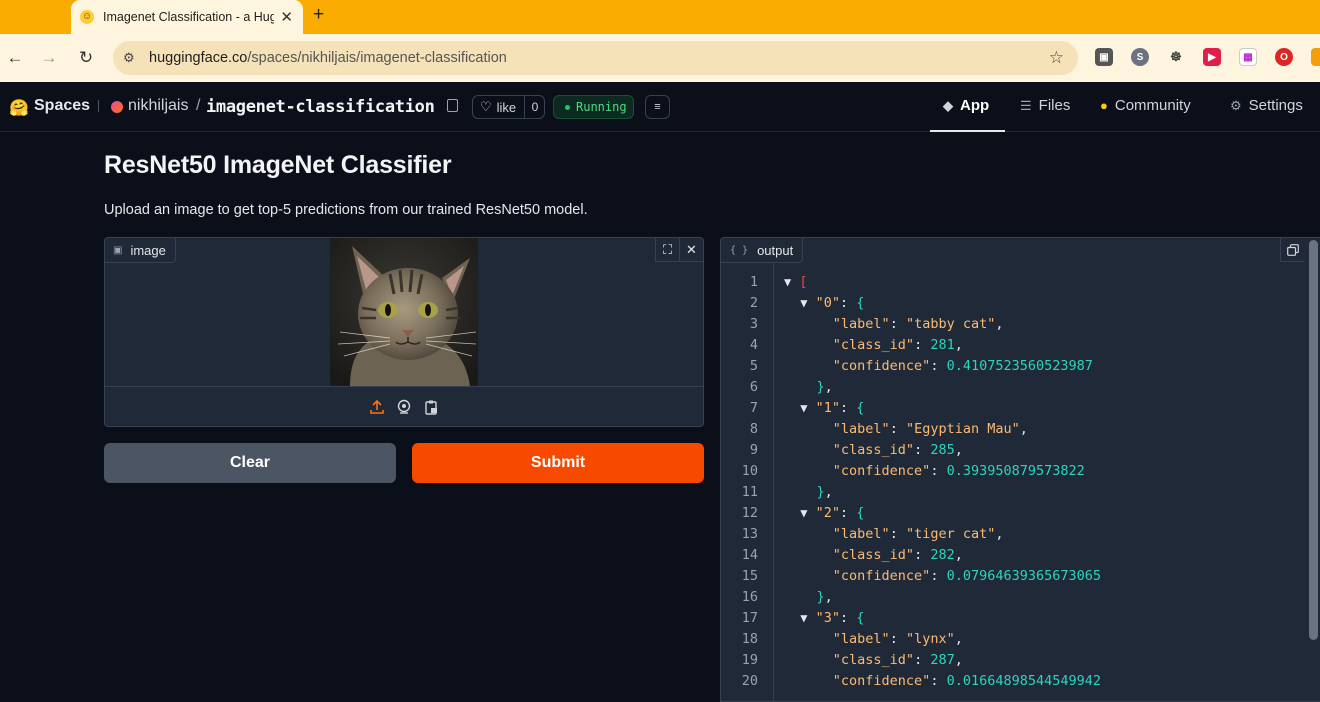 This screenshot has width=1320, height=702. Describe the element at coordinates (15, 58) in the screenshot. I see `back-icon: ←` at that location.